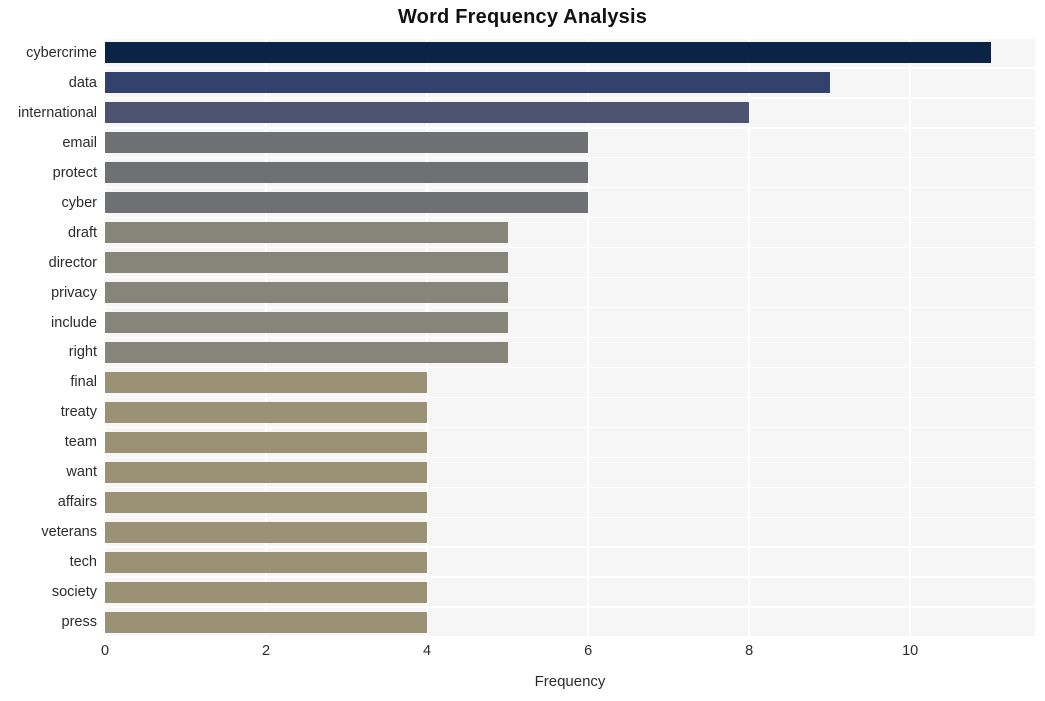  I want to click on x-axis-tick-label: 0, so click(105, 651).